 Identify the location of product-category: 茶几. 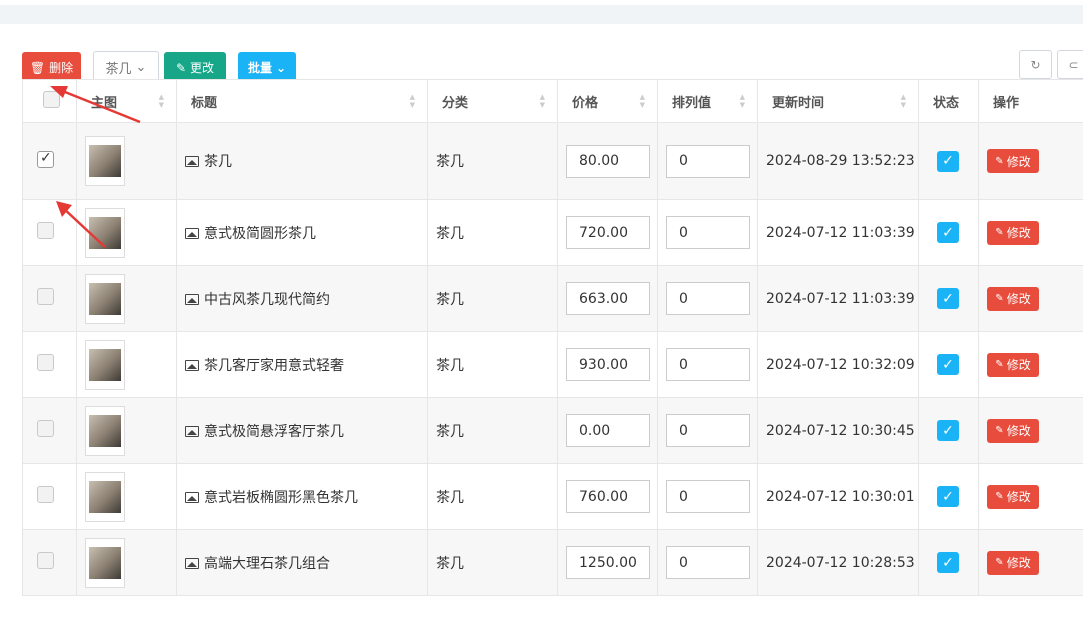
(450, 563).